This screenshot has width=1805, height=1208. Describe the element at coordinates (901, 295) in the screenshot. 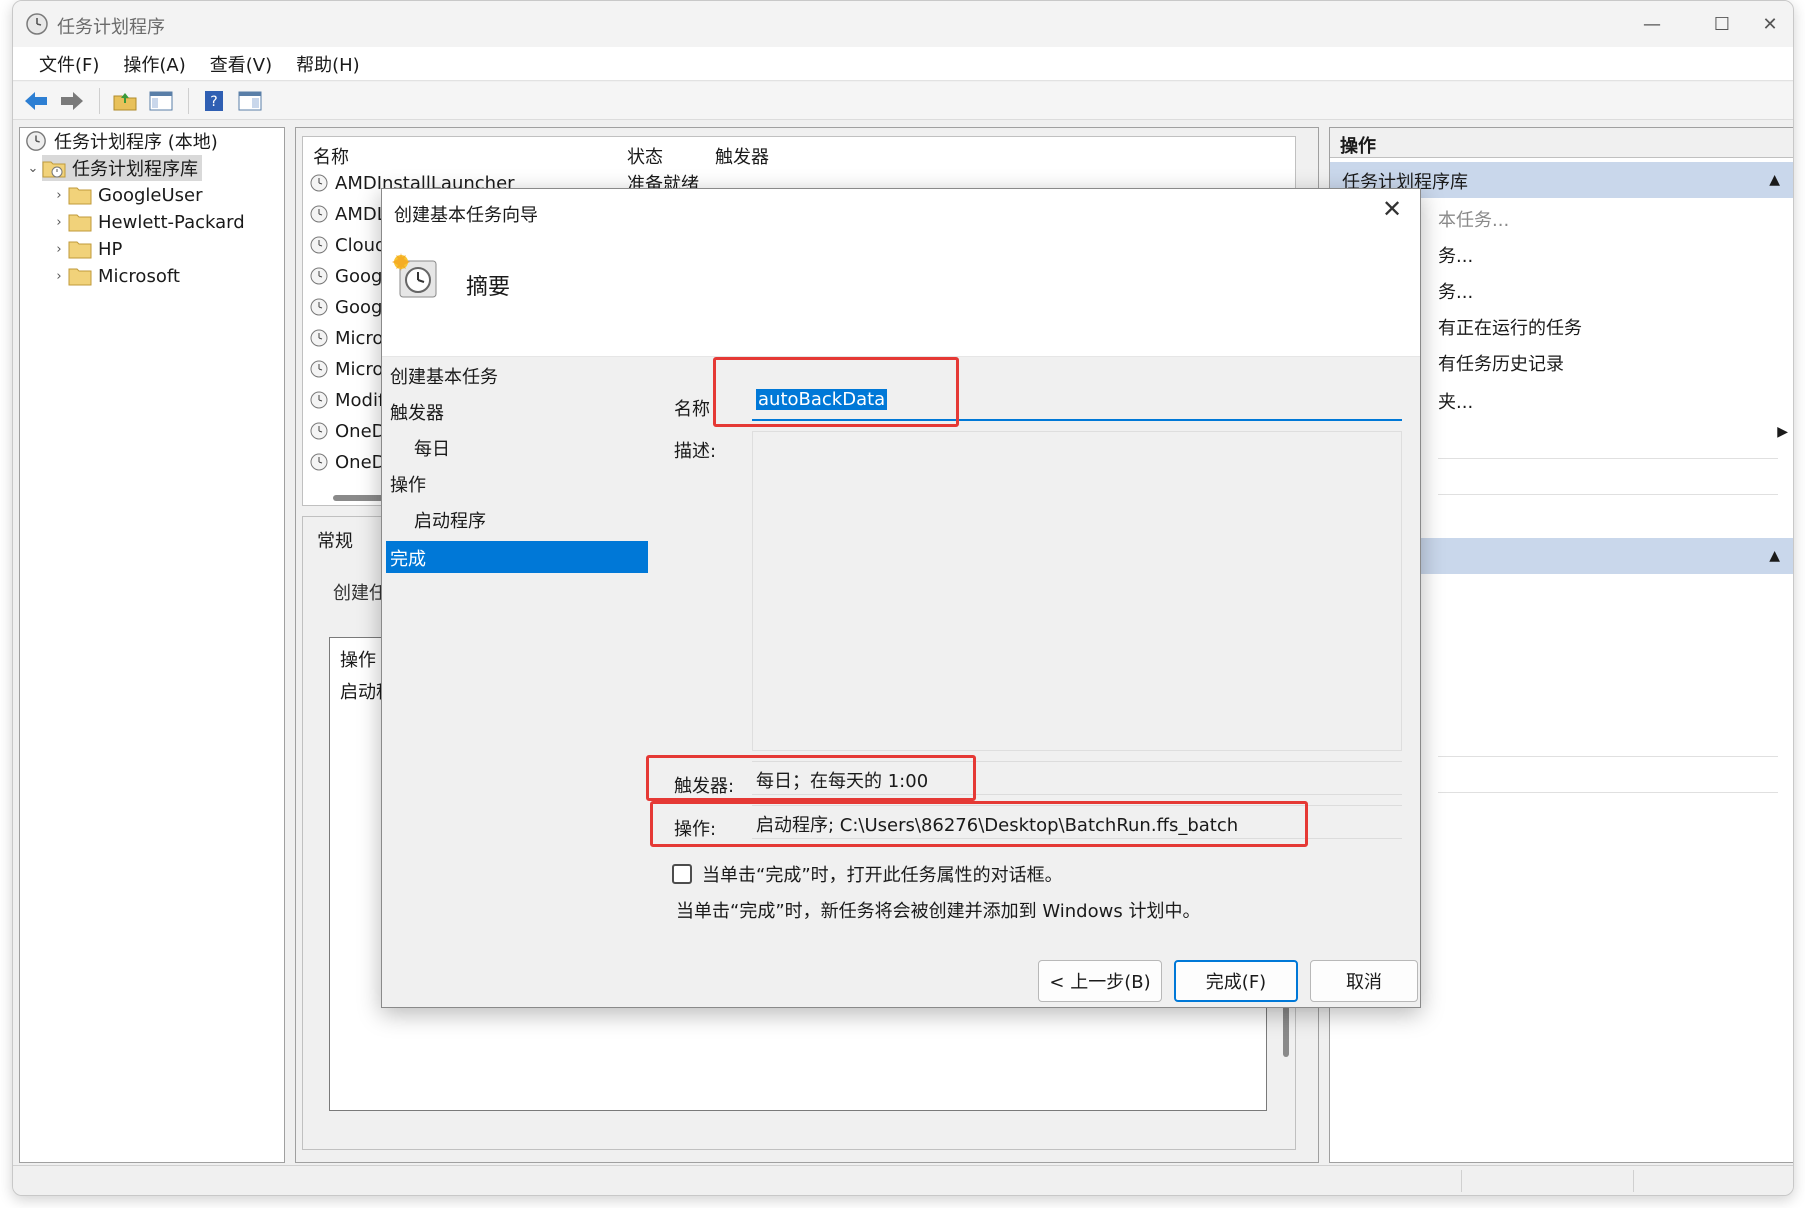

I see `dialog-header: 摘要` at that location.